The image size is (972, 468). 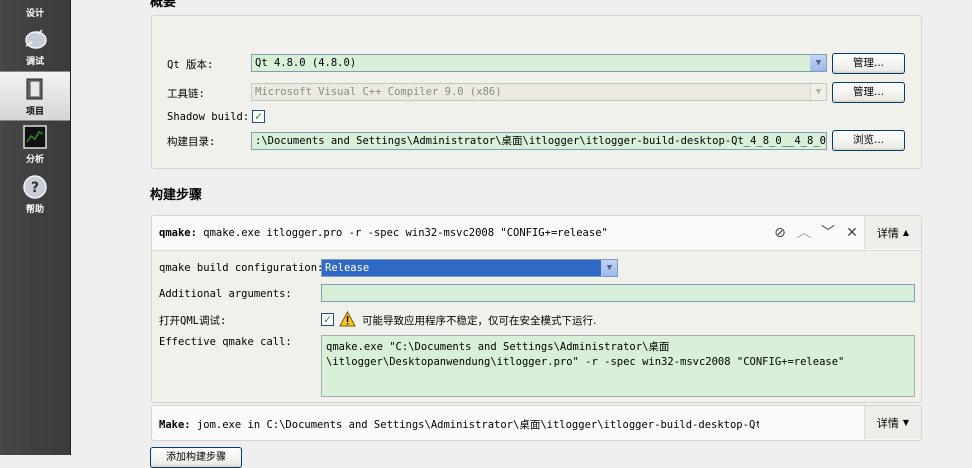 What do you see at coordinates (208, 117) in the screenshot?
I see `shadow-build-label: Shadow build:` at bounding box center [208, 117].